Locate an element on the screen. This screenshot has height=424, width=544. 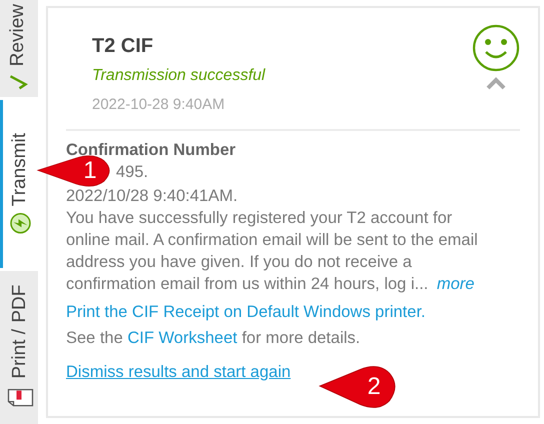
pdf-file-icon is located at coordinates (21, 397).